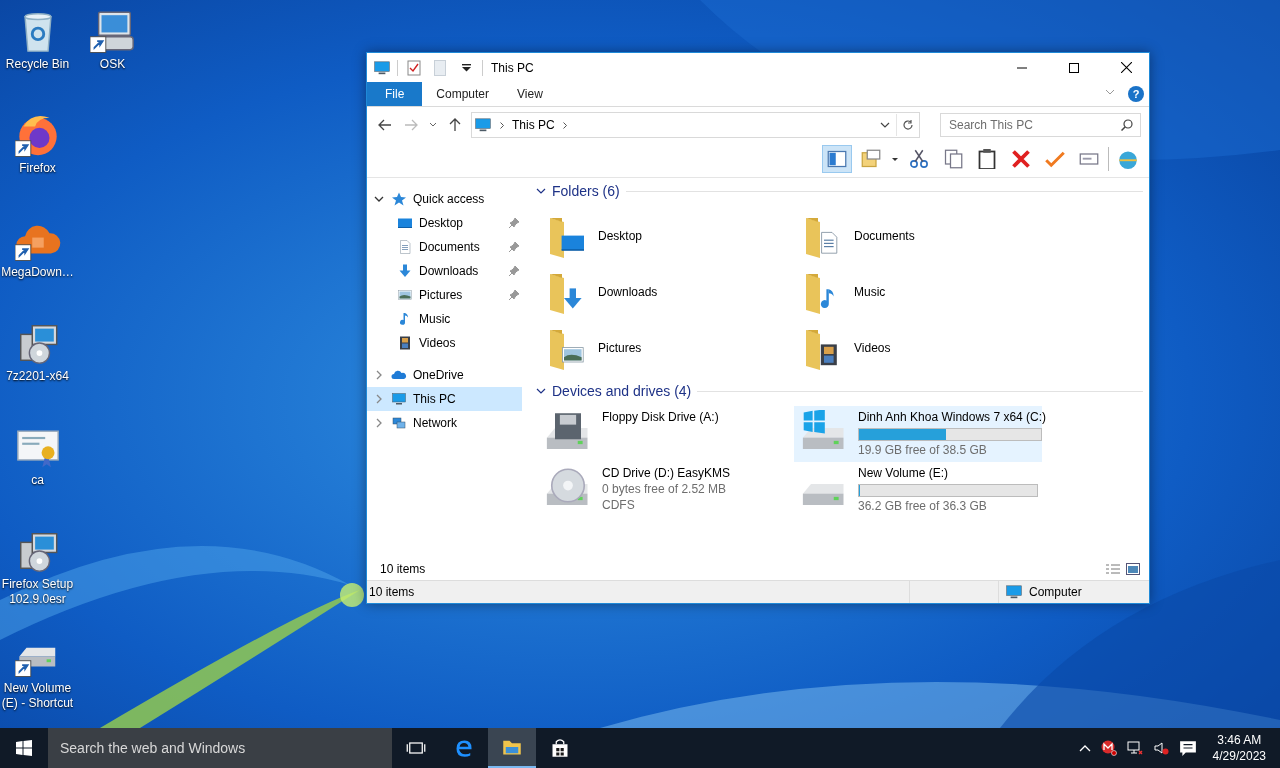  What do you see at coordinates (839, 191) in the screenshot?
I see `group-header: Folders (6)` at bounding box center [839, 191].